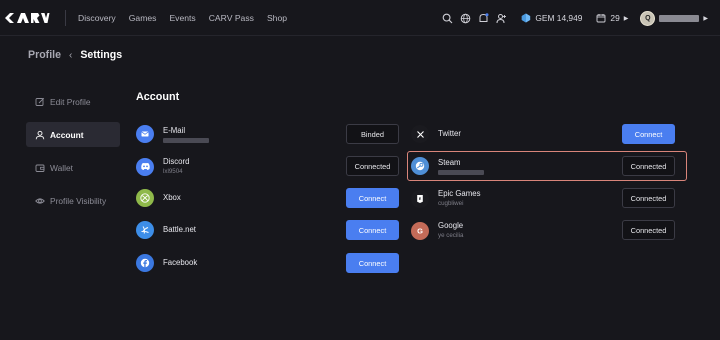  Describe the element at coordinates (145, 263) in the screenshot. I see `facebook-icon` at that location.